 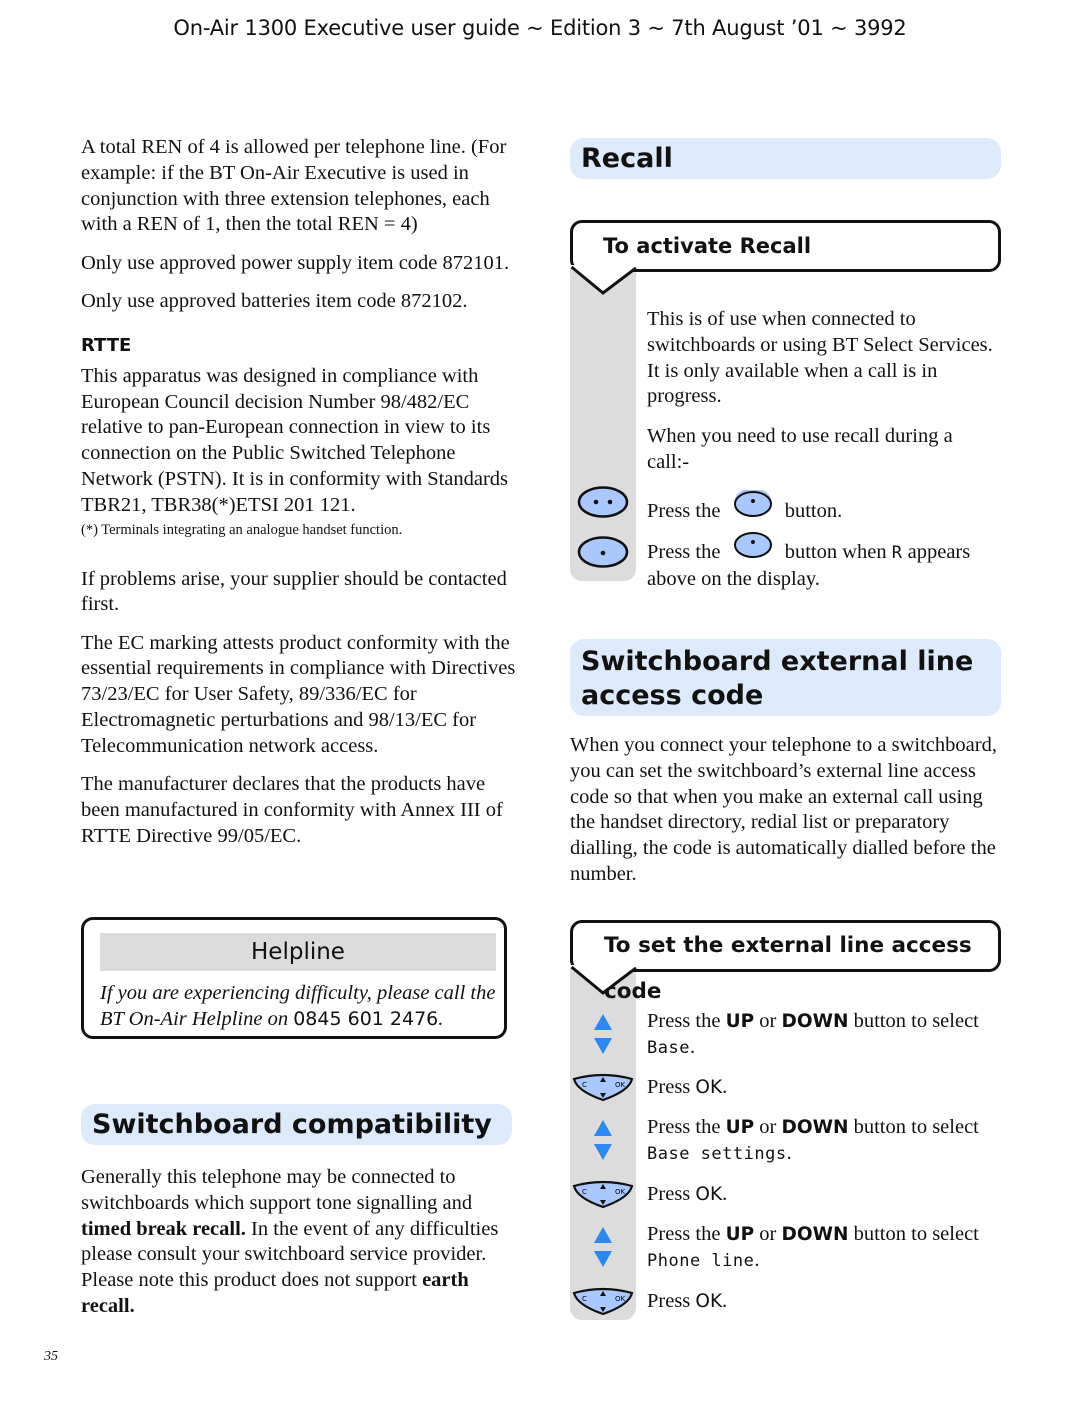 What do you see at coordinates (684, 511) in the screenshot?
I see `recall-step-1-pre: Press the` at bounding box center [684, 511].